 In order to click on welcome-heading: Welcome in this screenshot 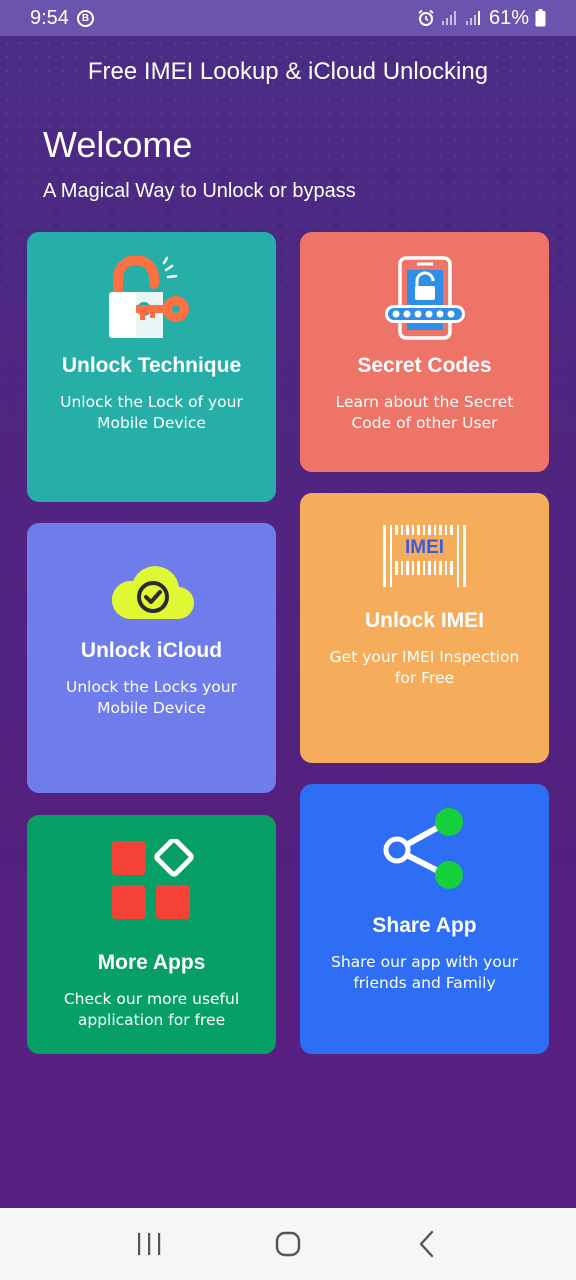, I will do `click(118, 144)`.